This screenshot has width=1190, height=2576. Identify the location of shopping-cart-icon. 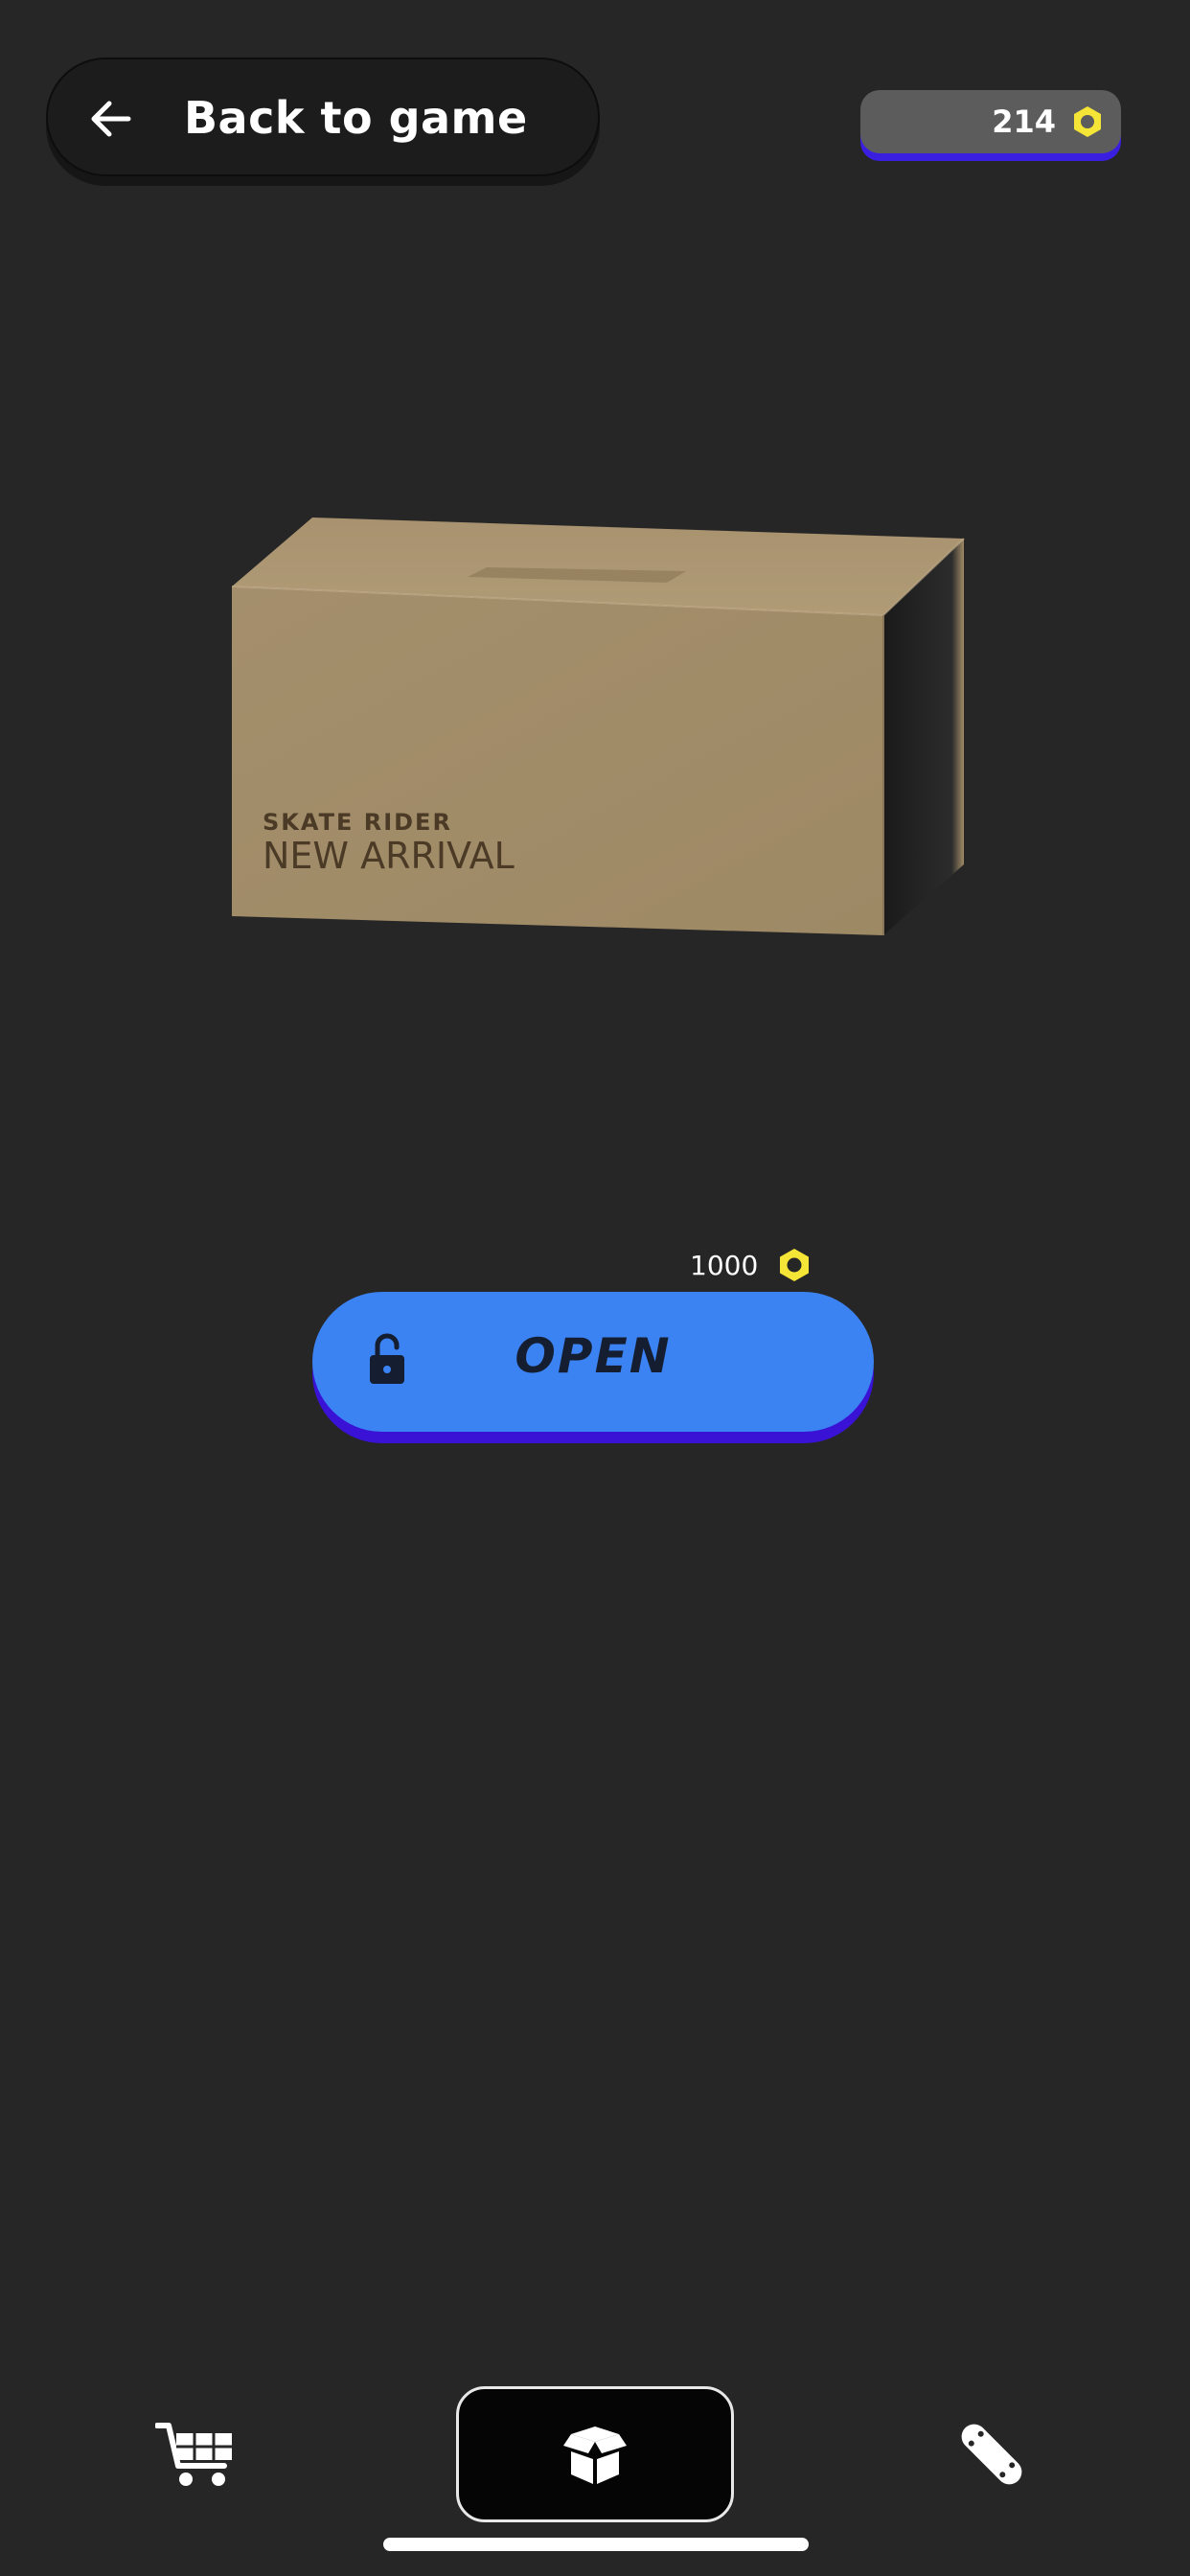
(194, 2454).